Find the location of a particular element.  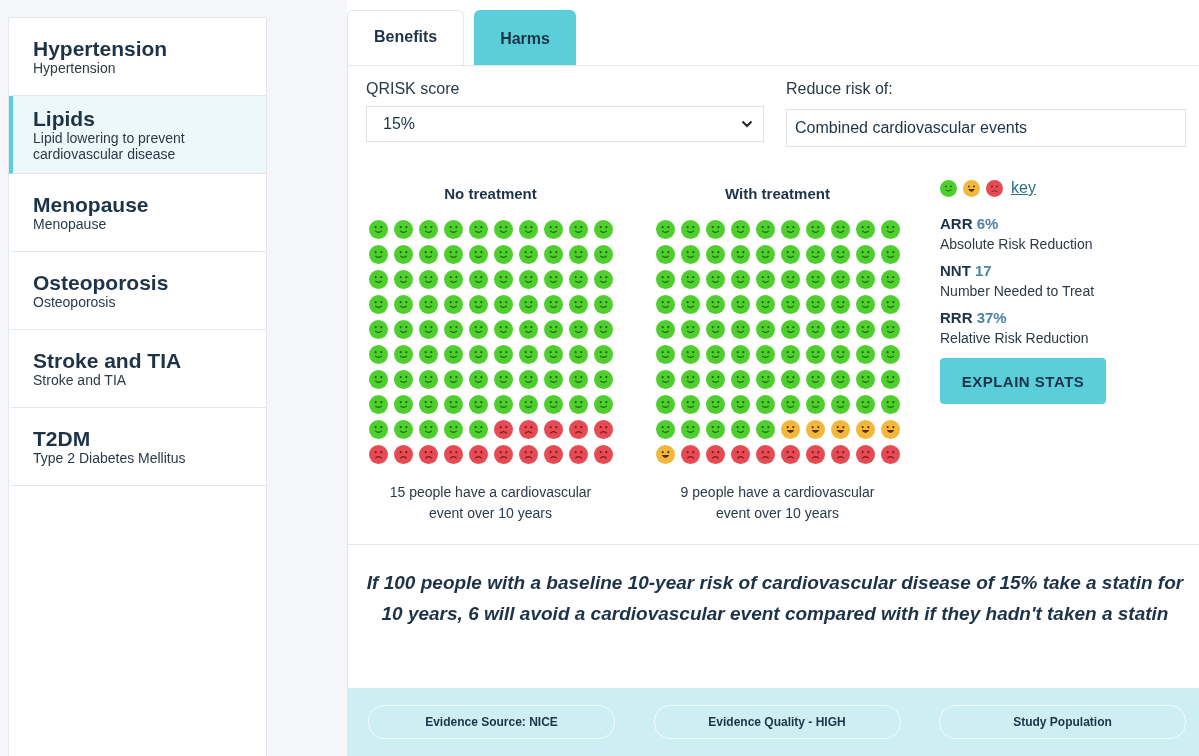

summary-text: If 100 people with a baseline 10-year risk of cardiovascular disease of 15% take a statin for 10 years, 6 will avoid a cardiovascular event compared with if they hadn't taken a statin is located at coordinates (775, 598).